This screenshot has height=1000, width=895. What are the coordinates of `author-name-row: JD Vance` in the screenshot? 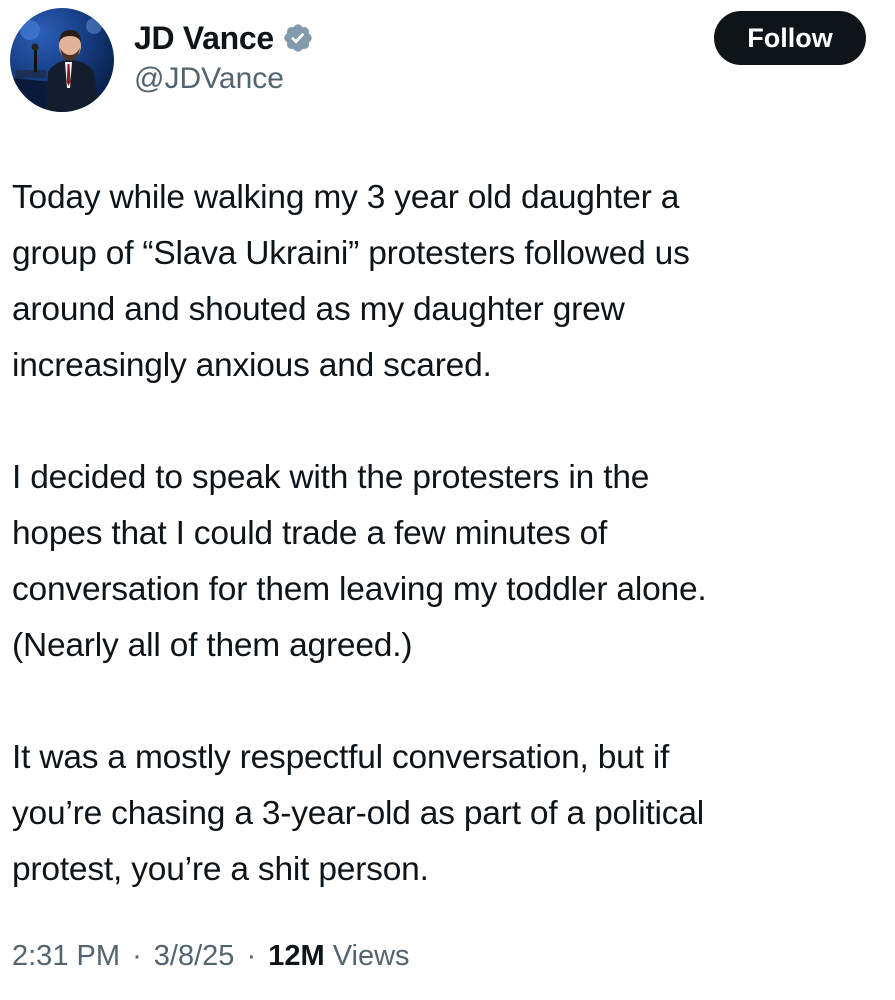 It's located at (224, 38).